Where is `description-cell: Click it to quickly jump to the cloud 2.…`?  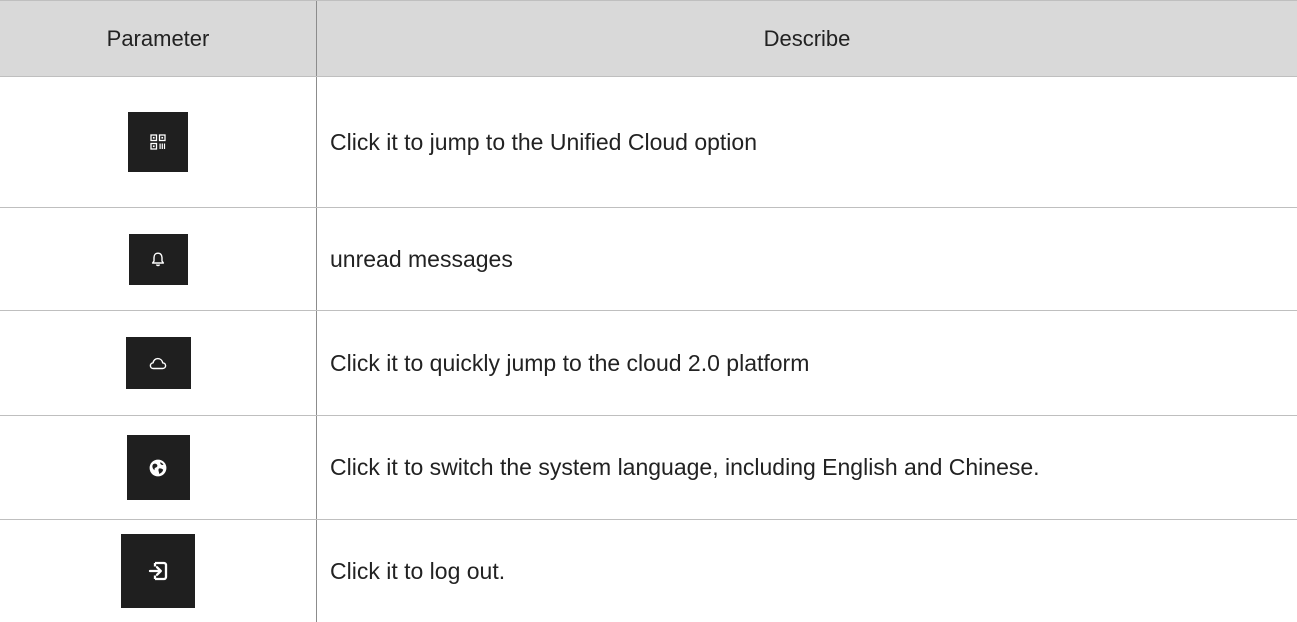
description-cell: Click it to quickly jump to the cloud 2.… is located at coordinates (570, 362).